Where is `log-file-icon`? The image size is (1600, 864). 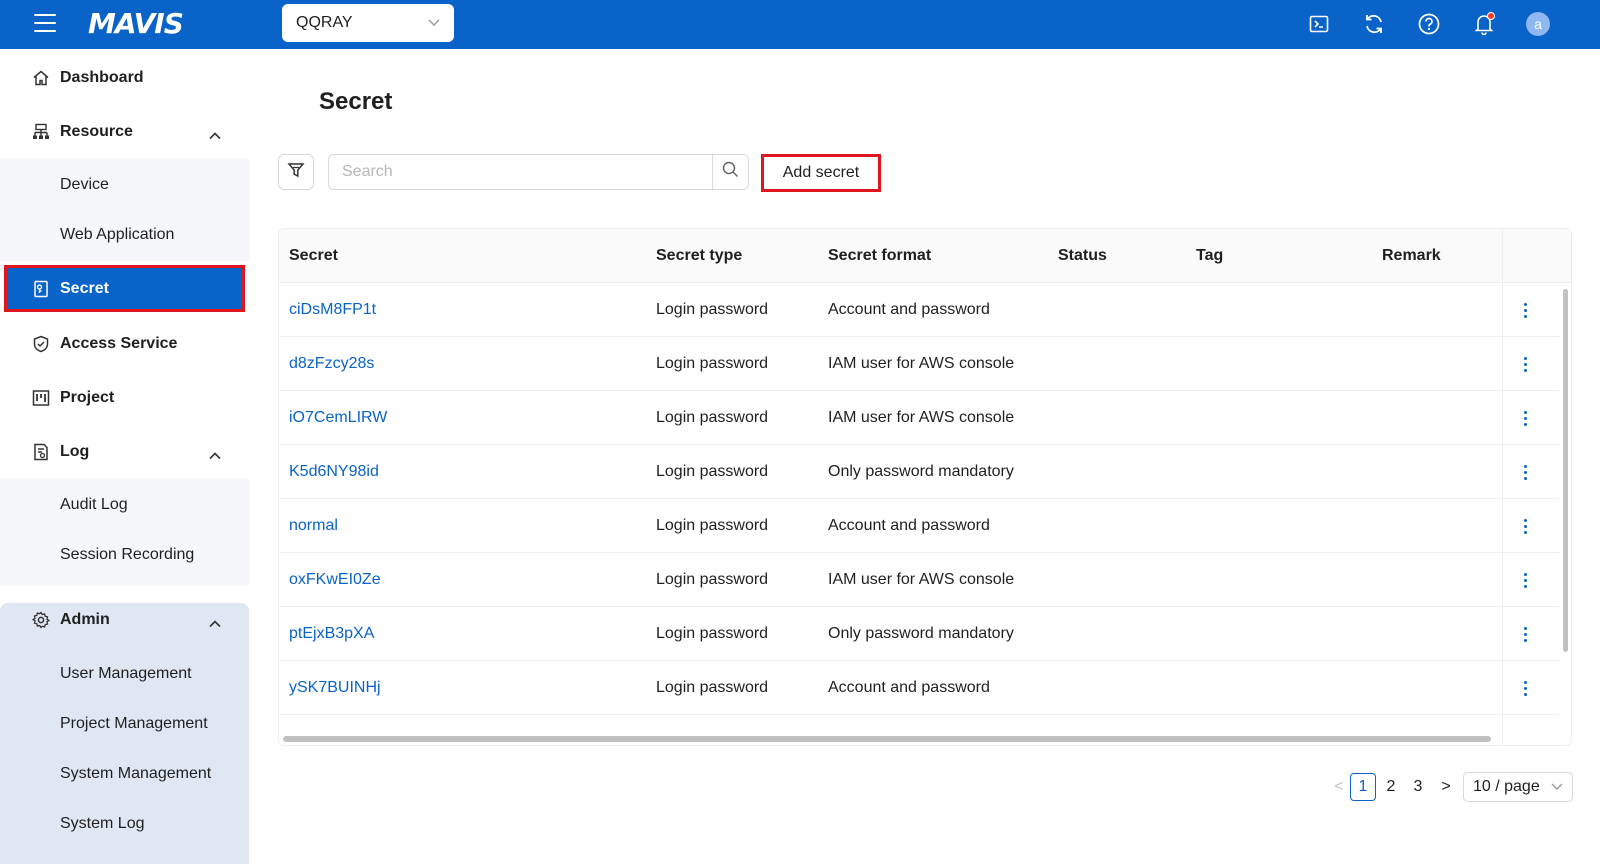
log-file-icon is located at coordinates (41, 452).